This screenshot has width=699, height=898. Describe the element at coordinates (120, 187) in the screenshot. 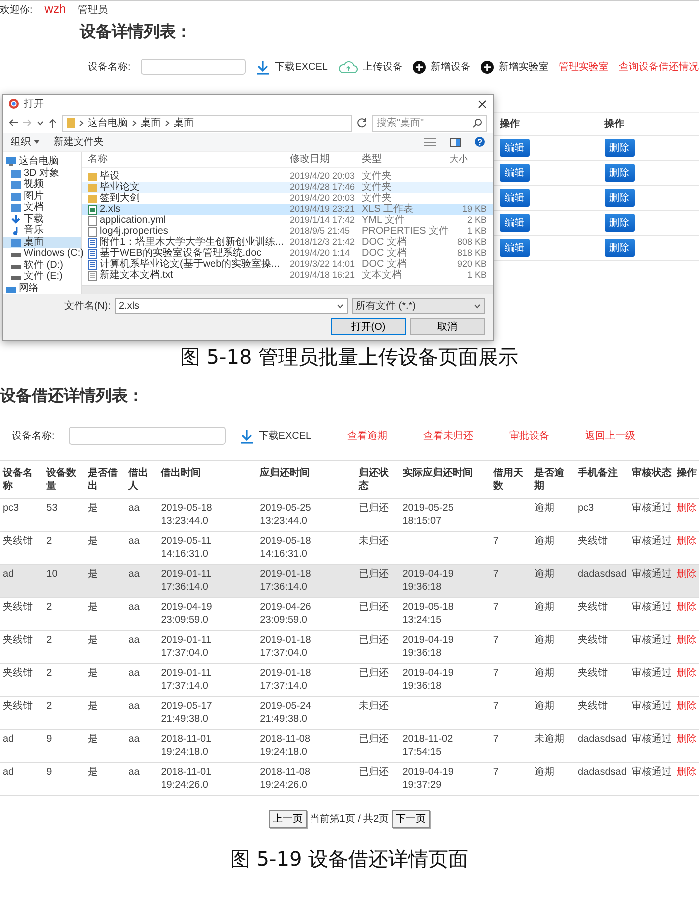

I see `file-name: 毕业论文` at that location.